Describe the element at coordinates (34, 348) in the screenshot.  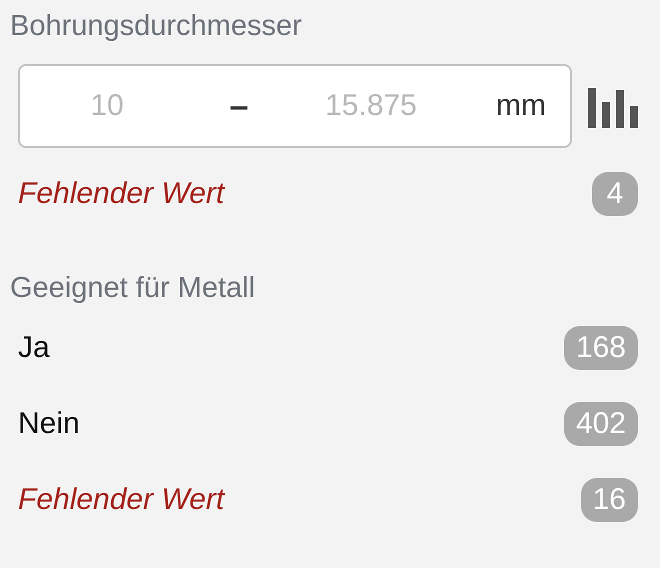
I see `filter-option: Ja` at that location.